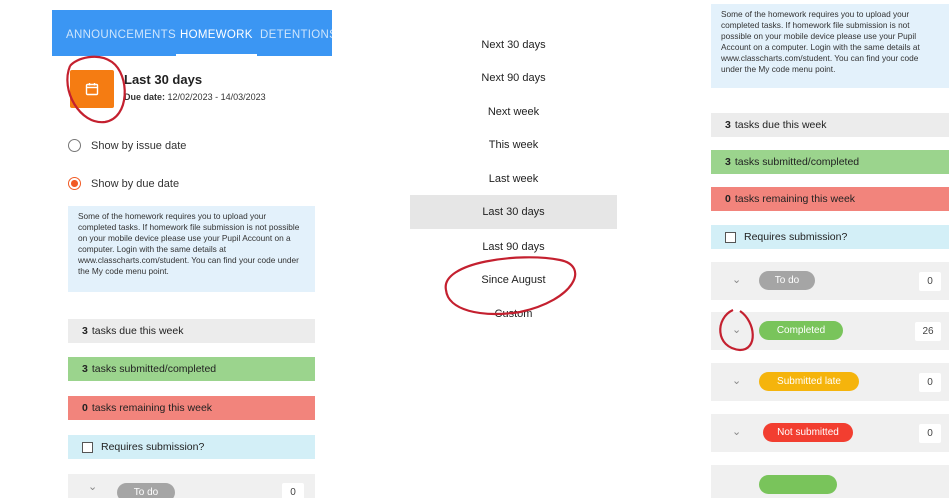 The height and width of the screenshot is (498, 949). What do you see at coordinates (145, 97) in the screenshot?
I see `due-date-label: Due date:` at bounding box center [145, 97].